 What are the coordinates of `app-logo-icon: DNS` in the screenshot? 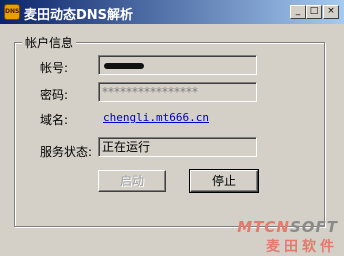 It's located at (12, 12).